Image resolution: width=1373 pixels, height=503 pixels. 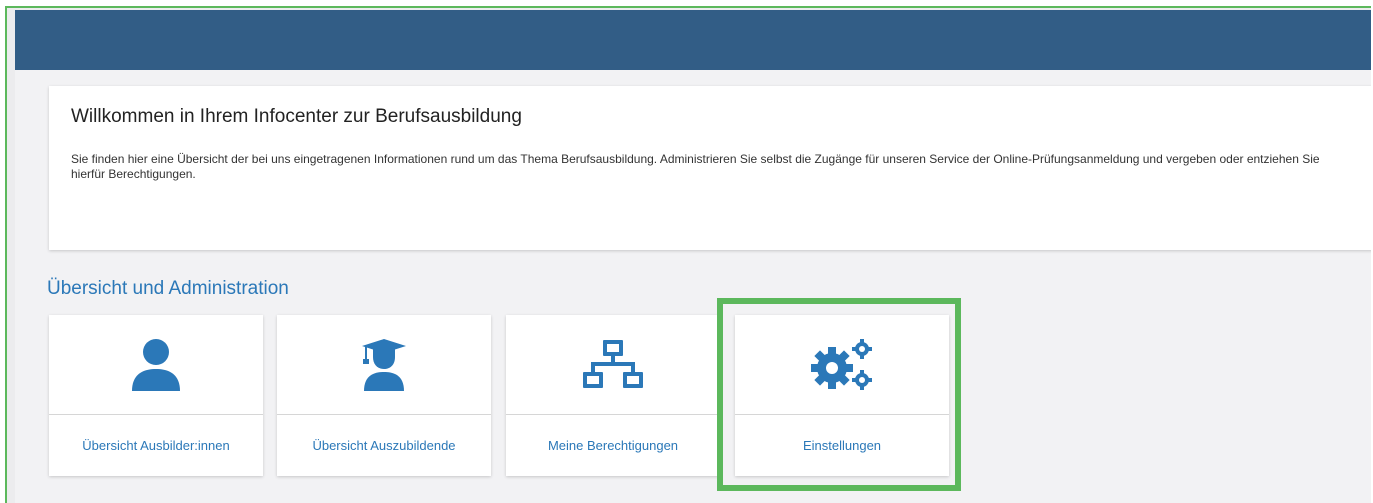 What do you see at coordinates (156, 364) in the screenshot?
I see `user-icon` at bounding box center [156, 364].